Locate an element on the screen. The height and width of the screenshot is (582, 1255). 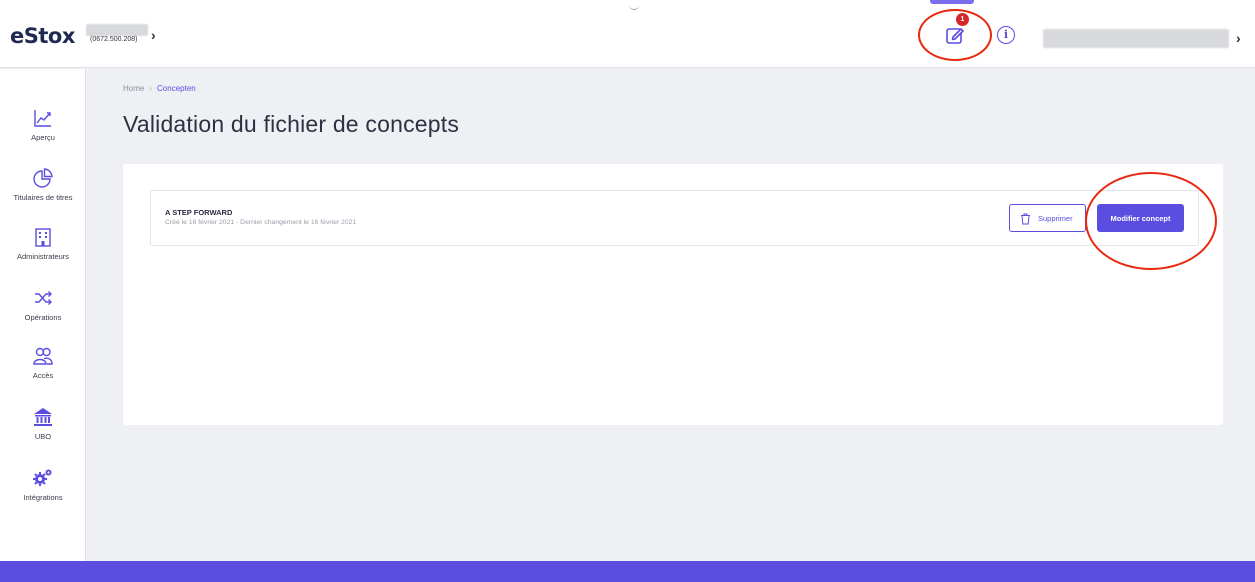
bank-icon is located at coordinates (43, 417).